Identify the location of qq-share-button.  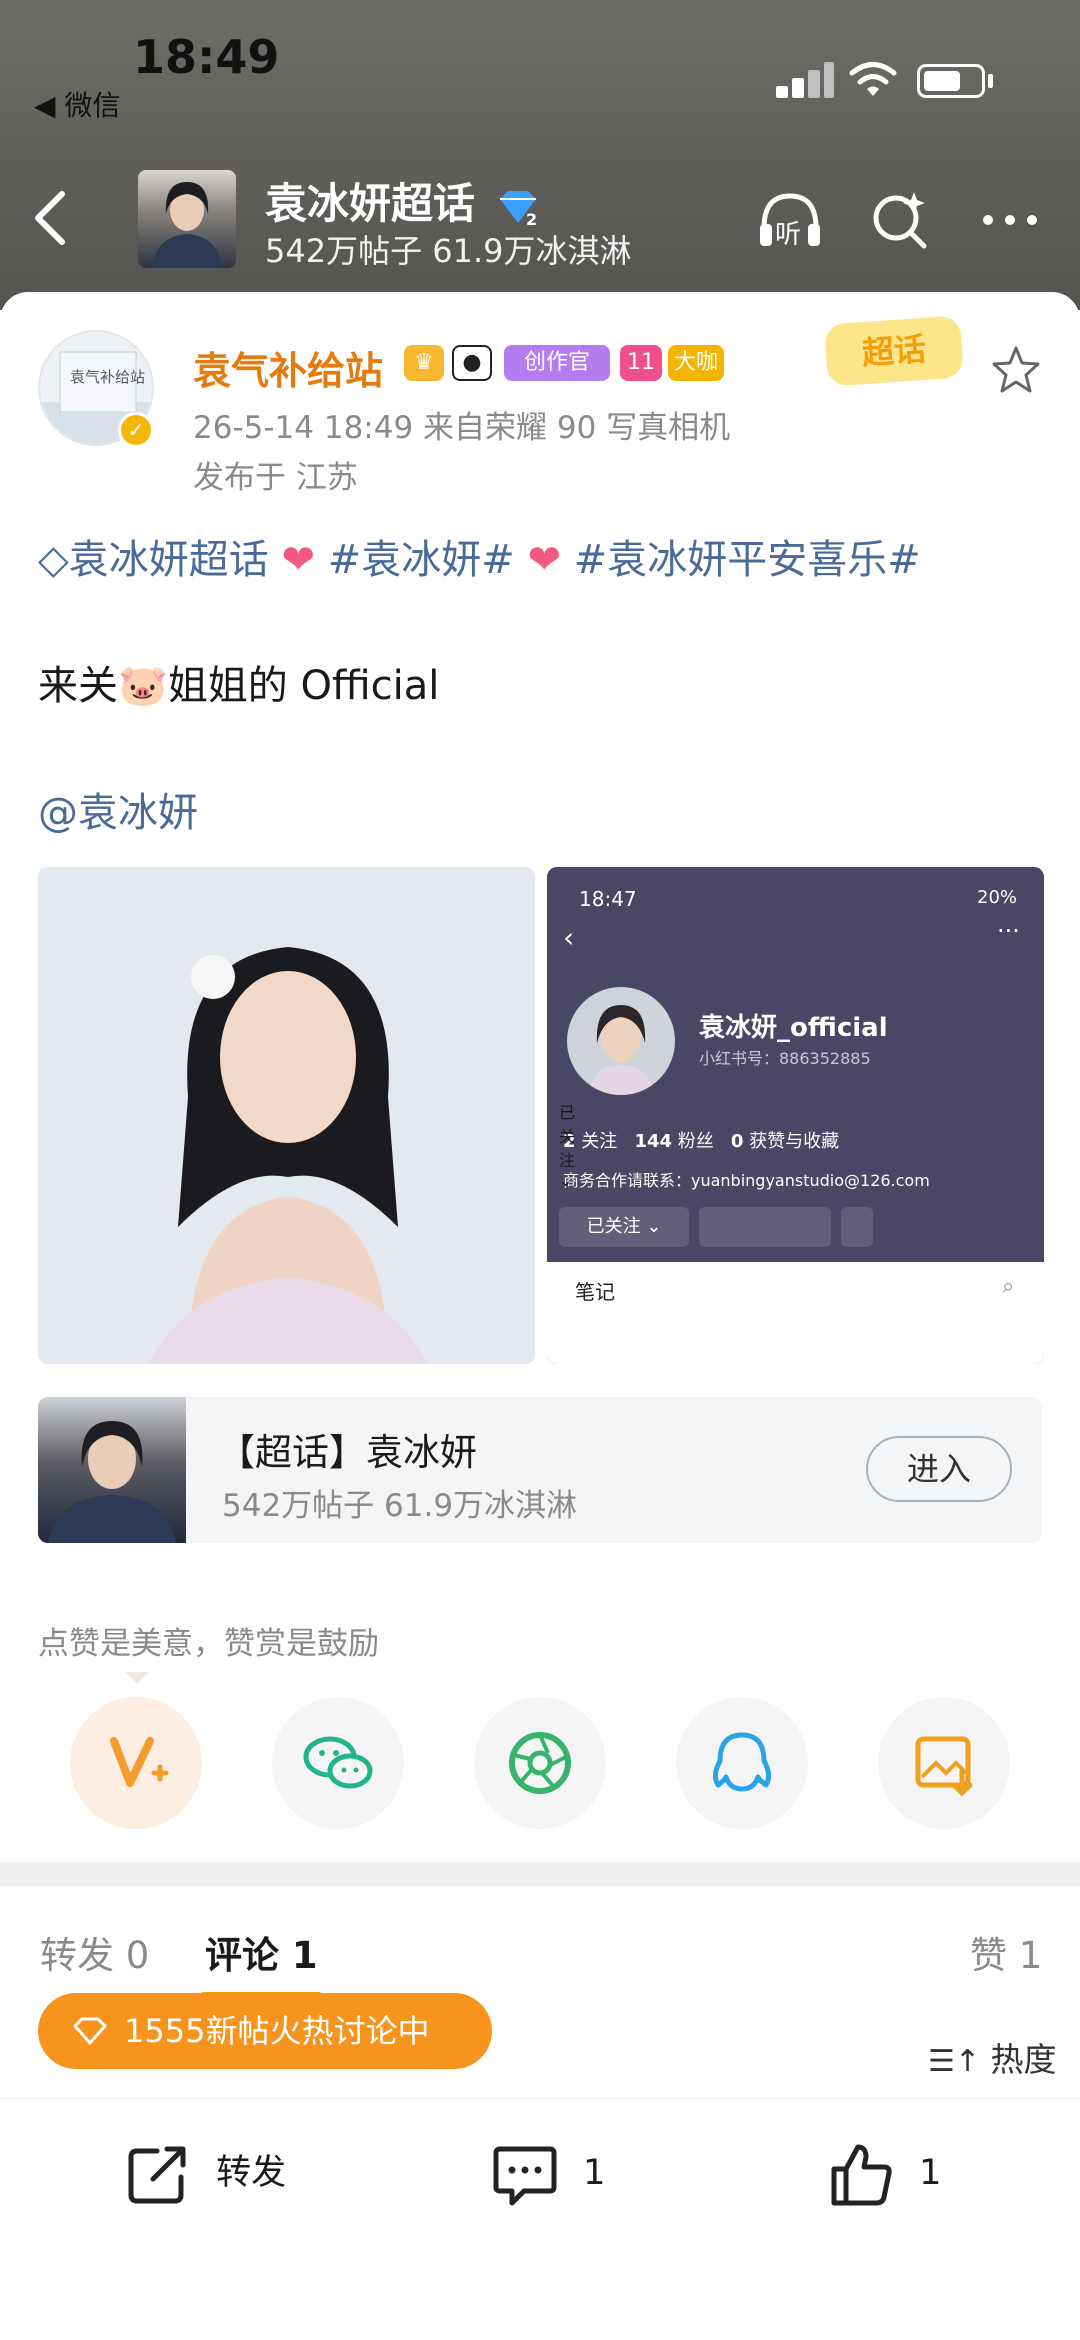
(742, 1763).